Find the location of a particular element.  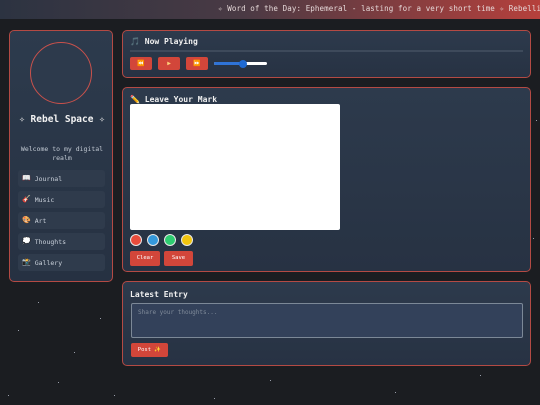

site-tagline: Welcome to my digital realm is located at coordinates (62, 153).